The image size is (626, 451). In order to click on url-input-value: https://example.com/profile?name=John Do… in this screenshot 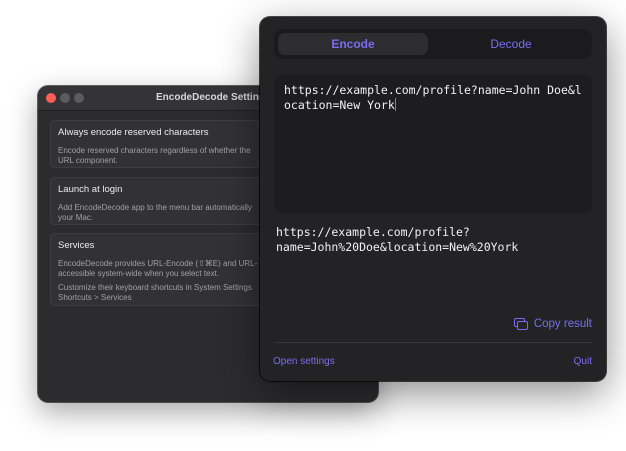, I will do `click(433, 97)`.